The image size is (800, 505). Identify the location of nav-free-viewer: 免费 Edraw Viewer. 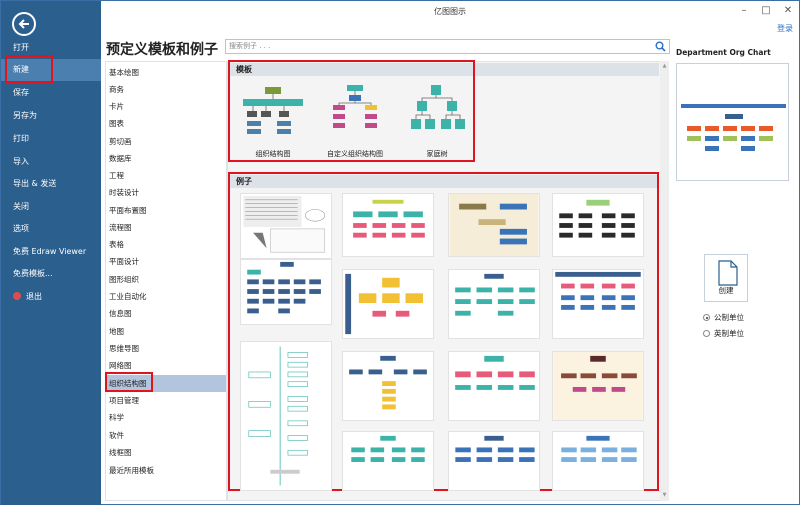
(51, 252).